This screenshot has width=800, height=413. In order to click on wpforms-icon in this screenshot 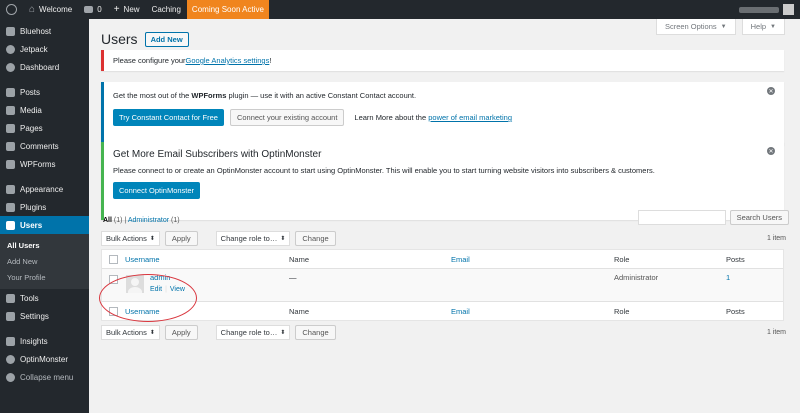, I will do `click(10, 164)`.